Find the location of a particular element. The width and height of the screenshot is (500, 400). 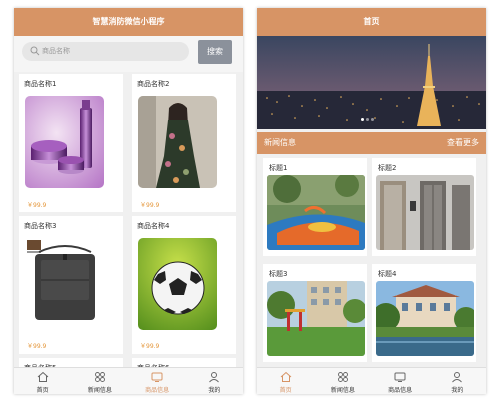

product-name: 商品名称1 is located at coordinates (40, 84).